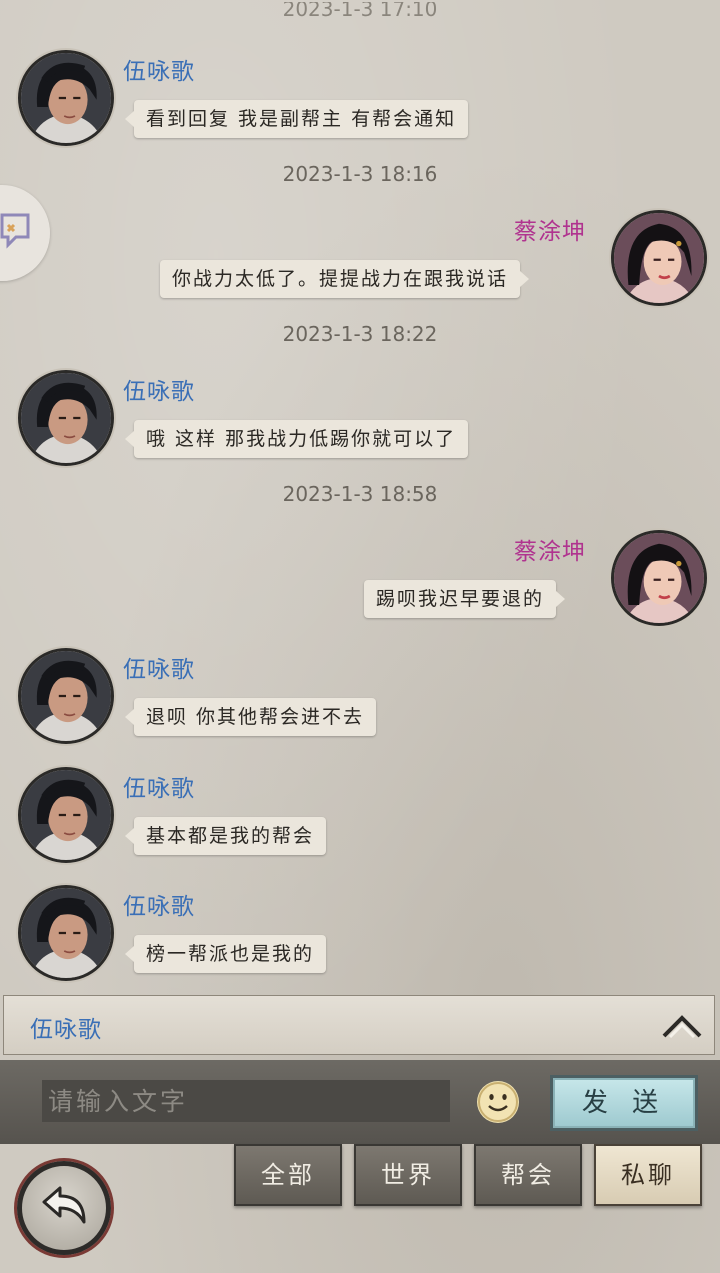  I want to click on message-input, so click(246, 1101).